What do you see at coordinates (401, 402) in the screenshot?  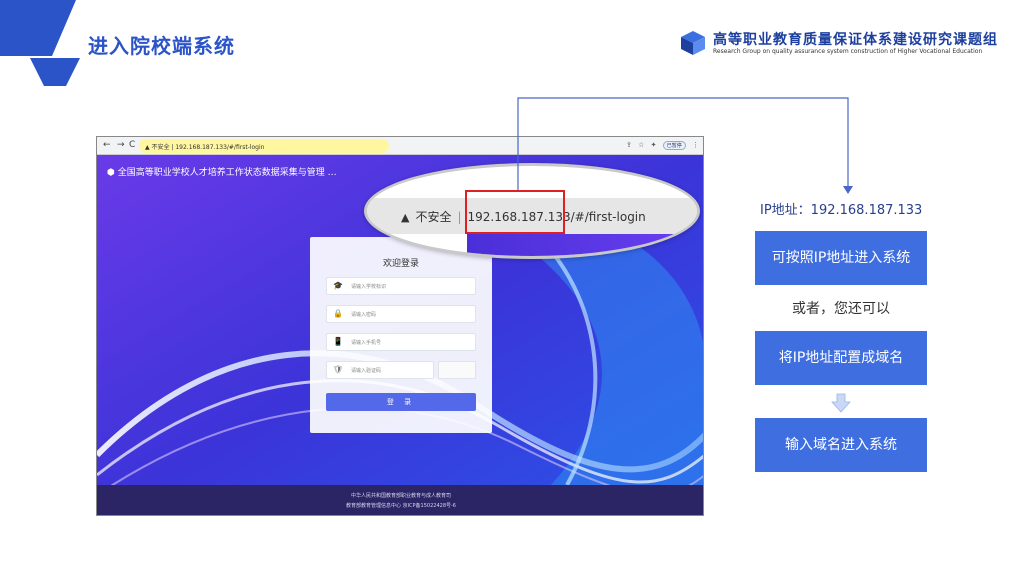 I see `login-button: 登 录` at bounding box center [401, 402].